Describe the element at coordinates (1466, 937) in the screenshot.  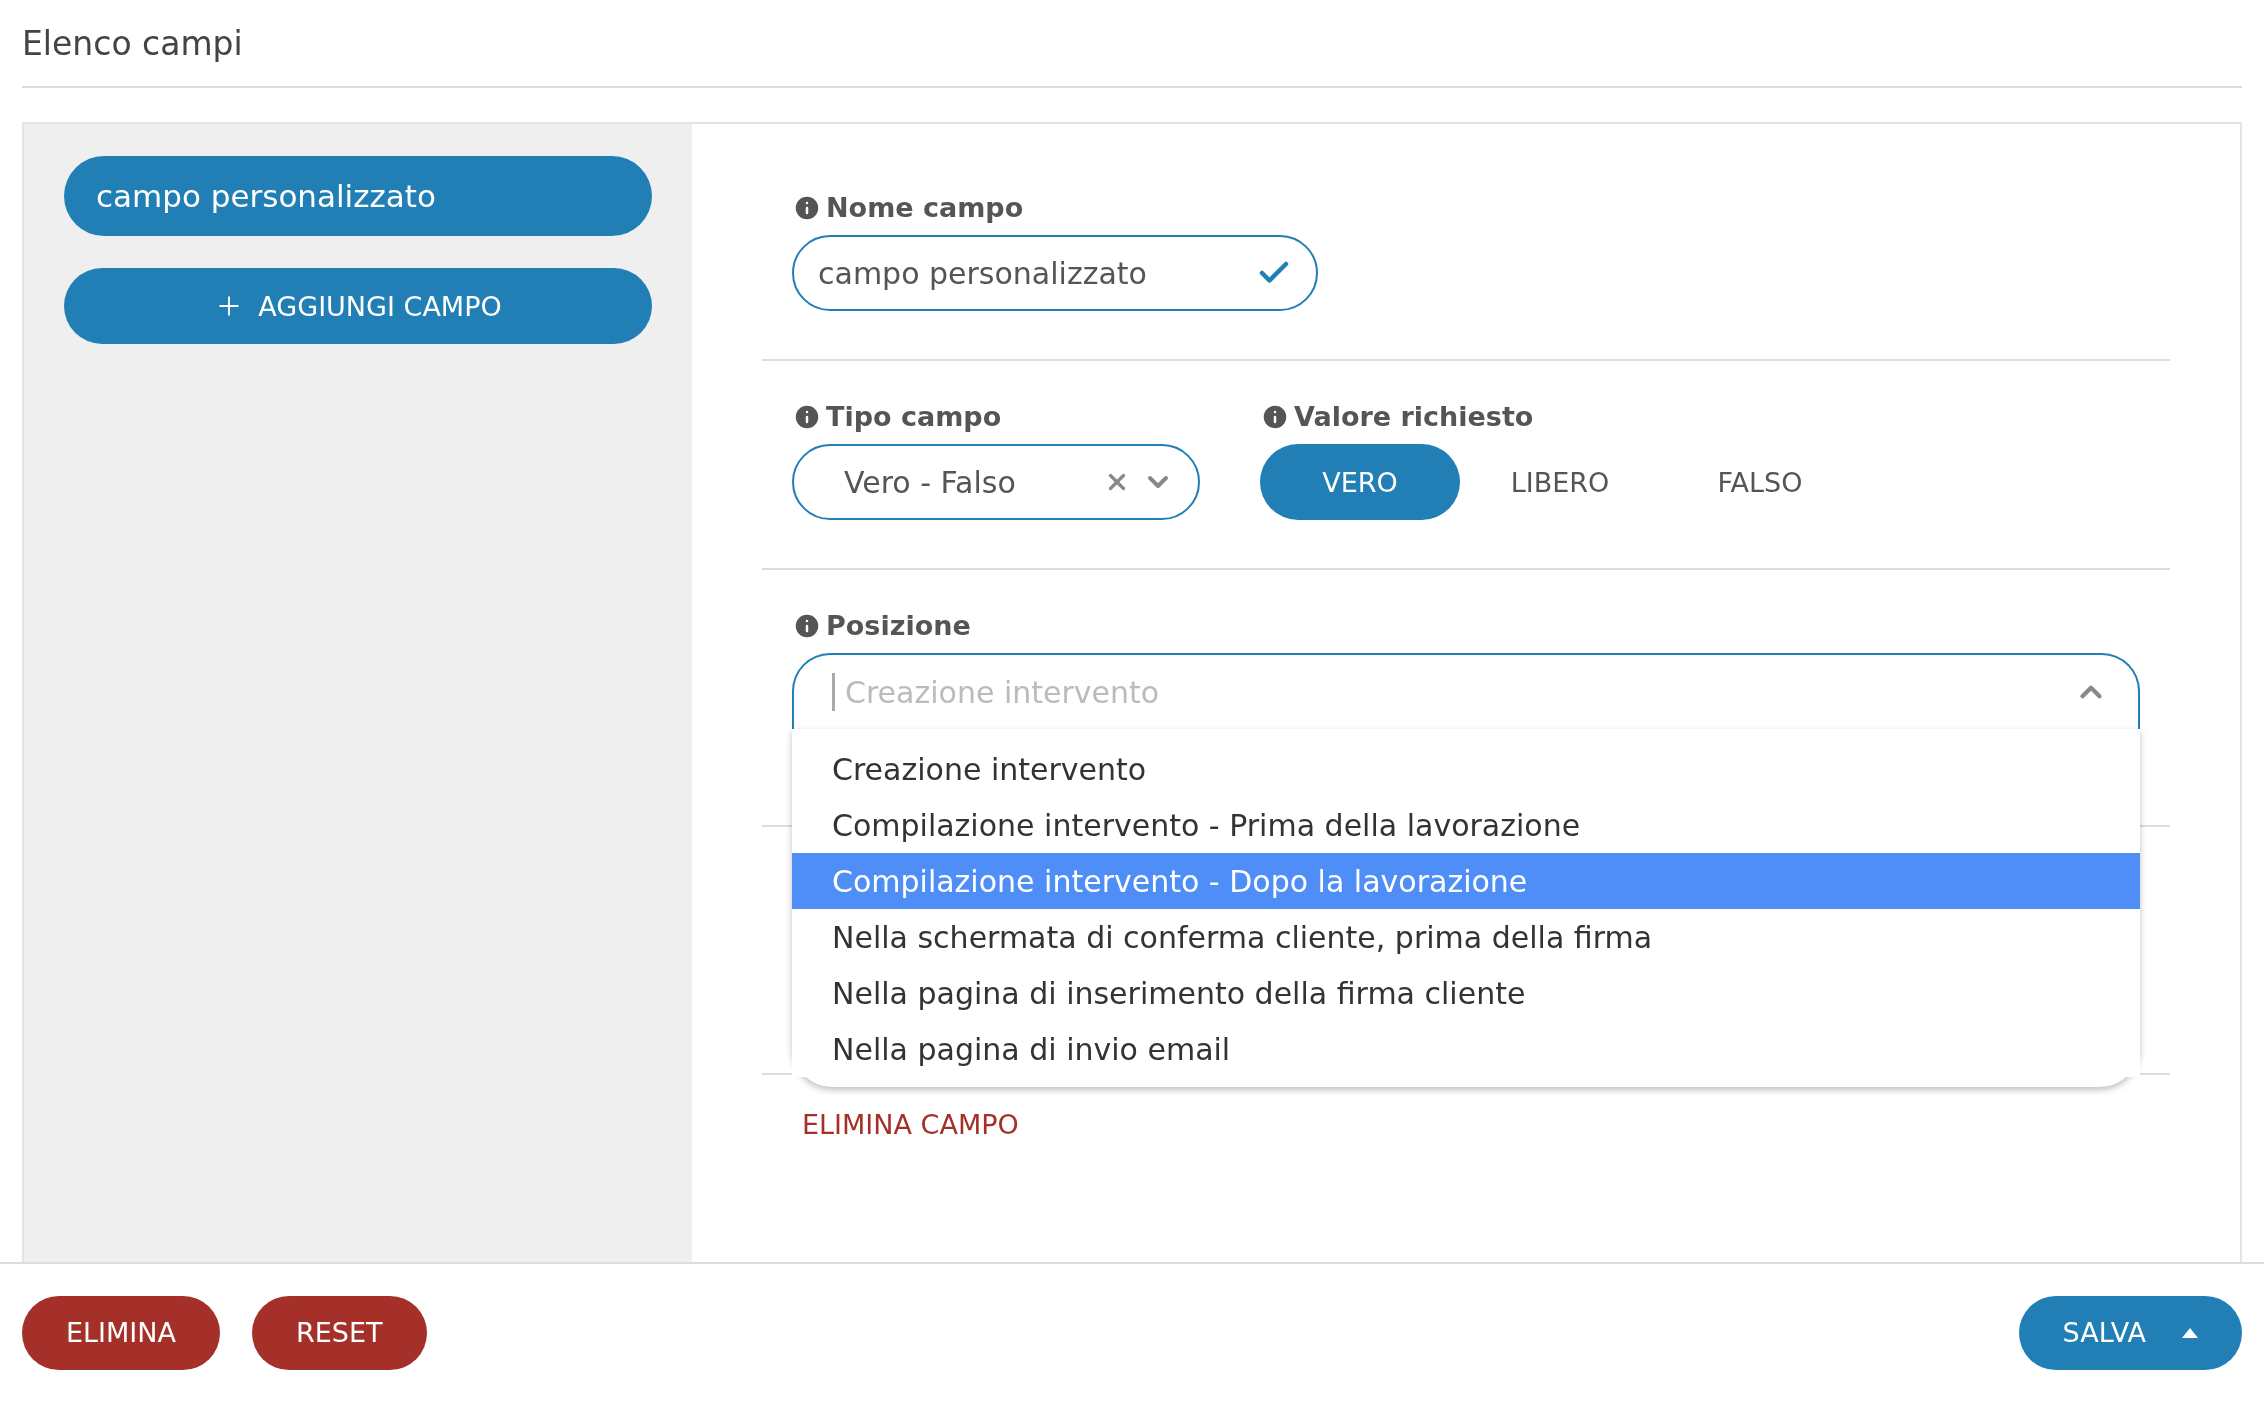
I see `dropdown-option: Nella schermata di conferma cliente, prima della firma` at that location.